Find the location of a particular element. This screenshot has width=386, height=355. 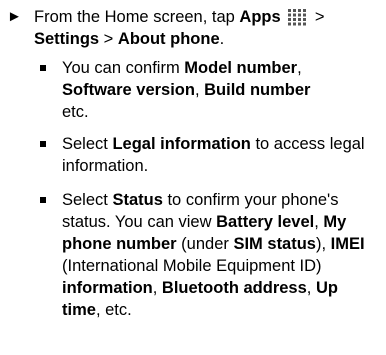

step-arrow: ► is located at coordinates (14, 16).